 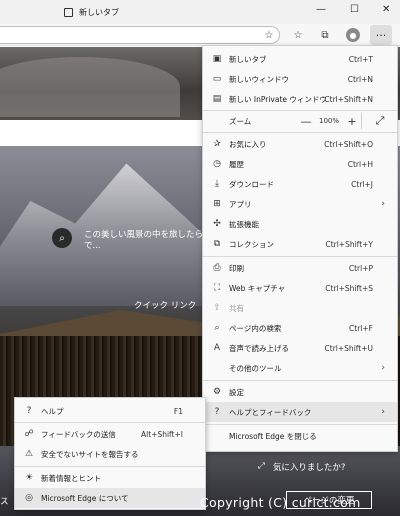 What do you see at coordinates (217, 328) in the screenshot?
I see `find-icon: ⌕` at bounding box center [217, 328].